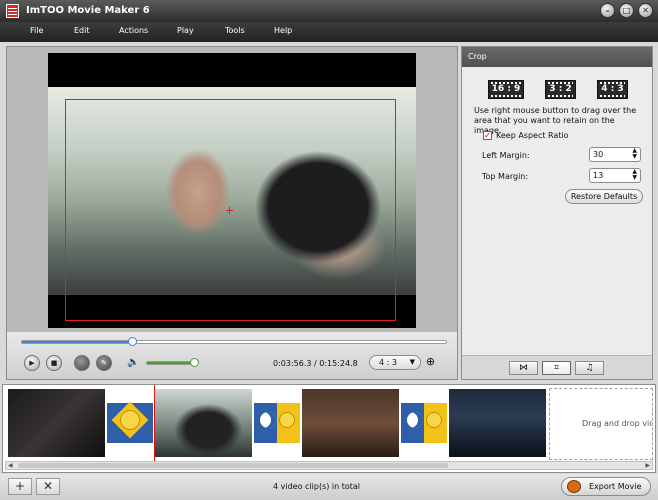  I want to click on volume-handle, so click(194, 362).